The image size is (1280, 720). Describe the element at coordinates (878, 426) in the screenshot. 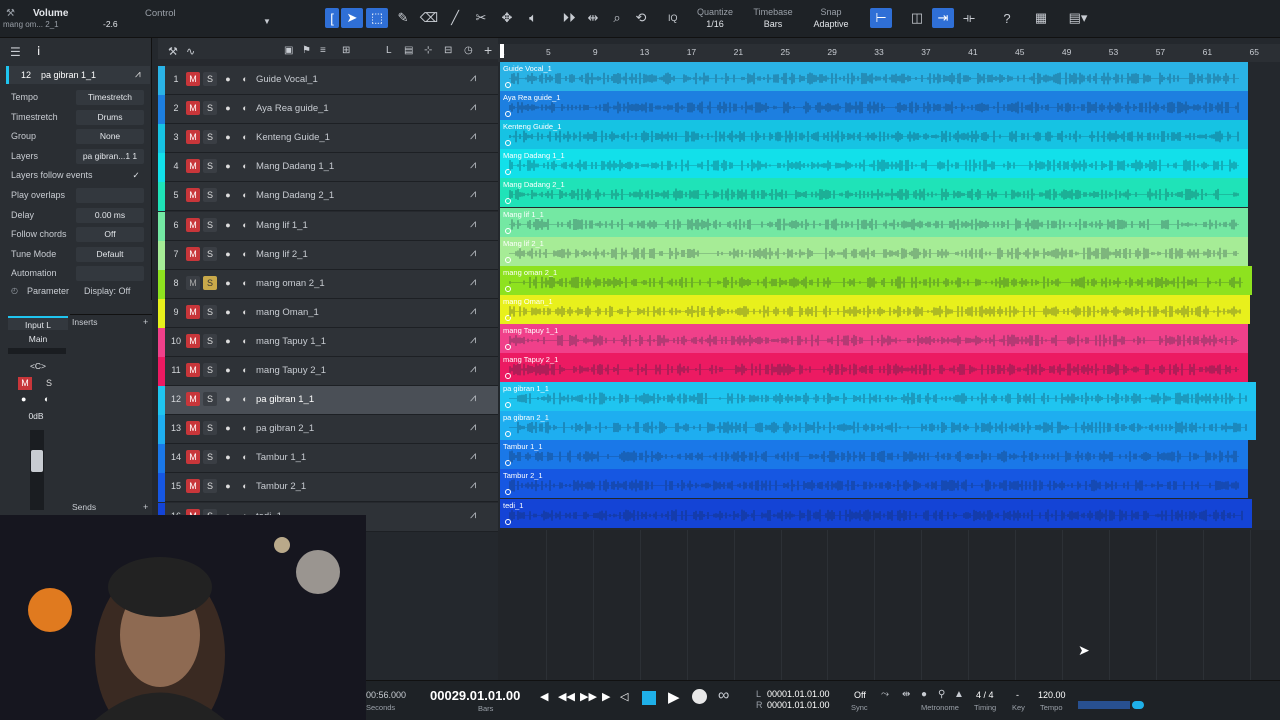

I see `audio-clip: pa gibran 2_1` at that location.